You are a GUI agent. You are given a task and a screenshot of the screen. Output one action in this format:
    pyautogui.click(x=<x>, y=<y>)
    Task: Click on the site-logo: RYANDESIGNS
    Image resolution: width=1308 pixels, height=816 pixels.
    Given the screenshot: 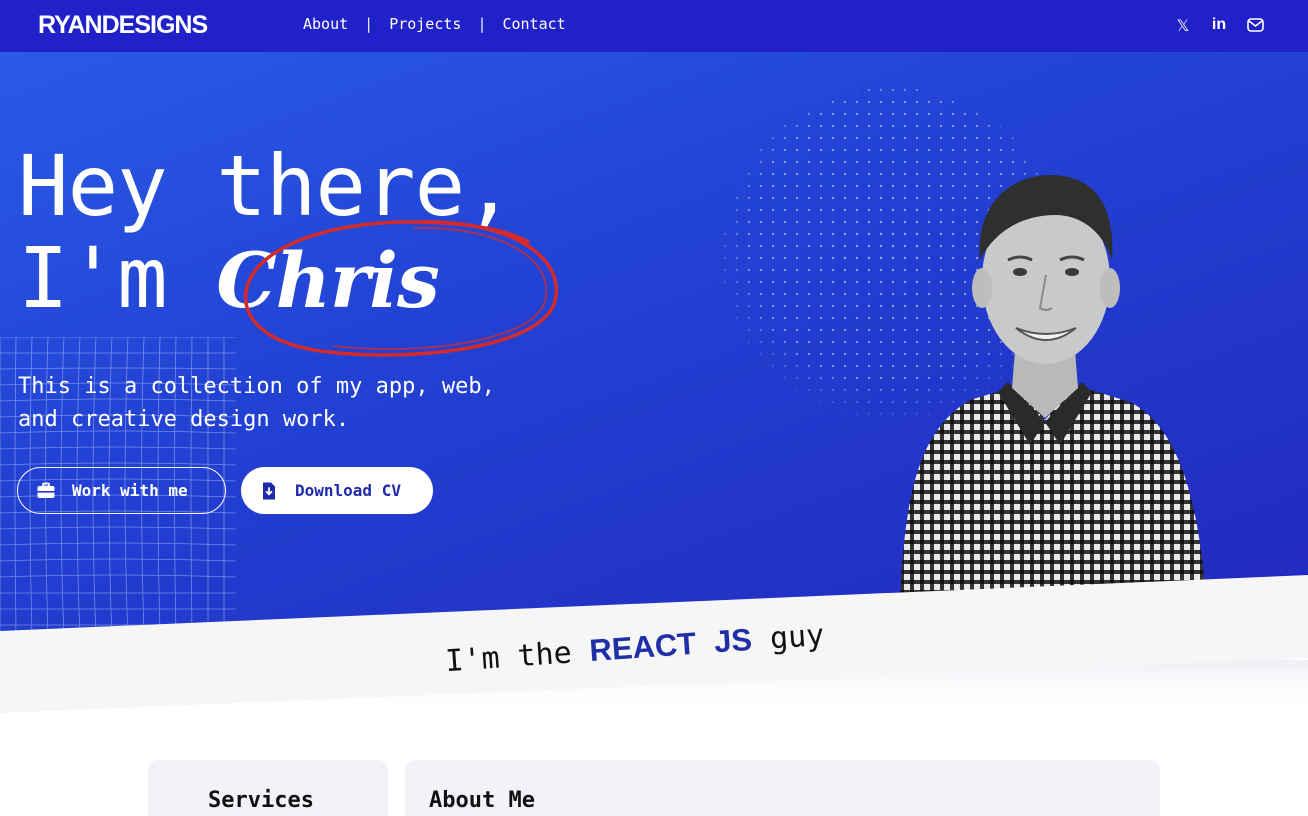 What is the action you would take?
    pyautogui.click(x=123, y=25)
    